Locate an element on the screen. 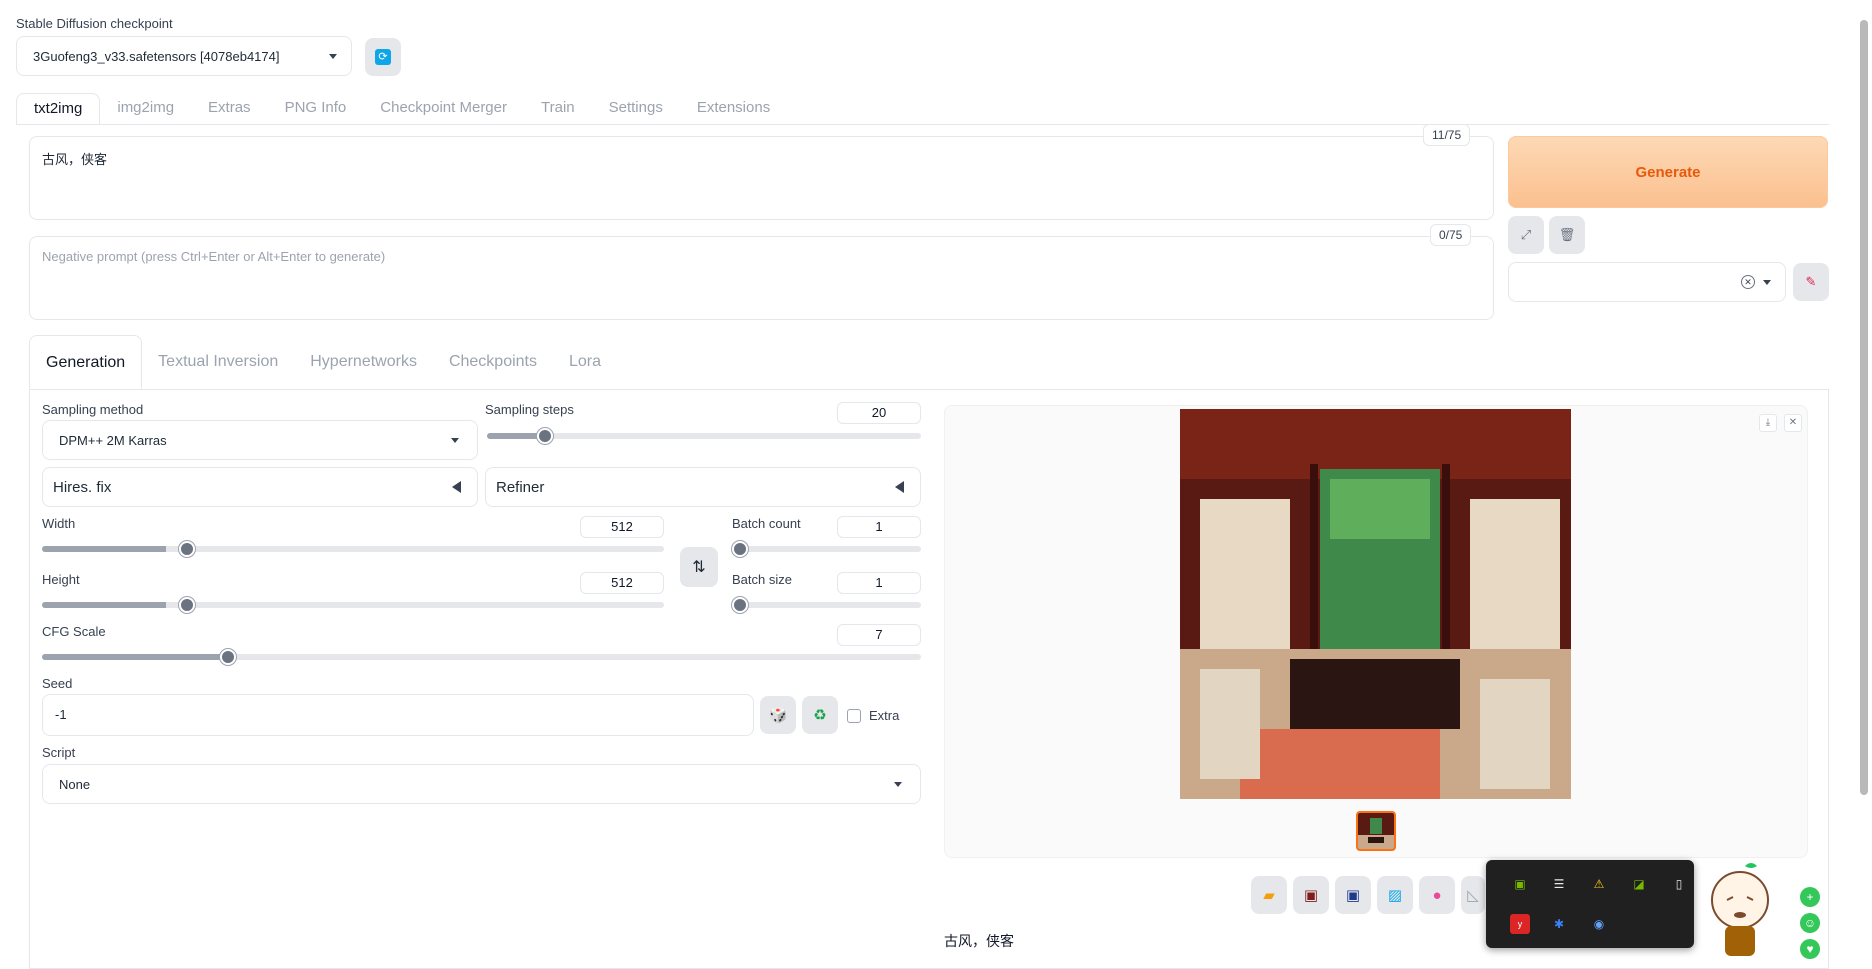 This screenshot has height=969, width=1872. tab-train: Train is located at coordinates (558, 109).